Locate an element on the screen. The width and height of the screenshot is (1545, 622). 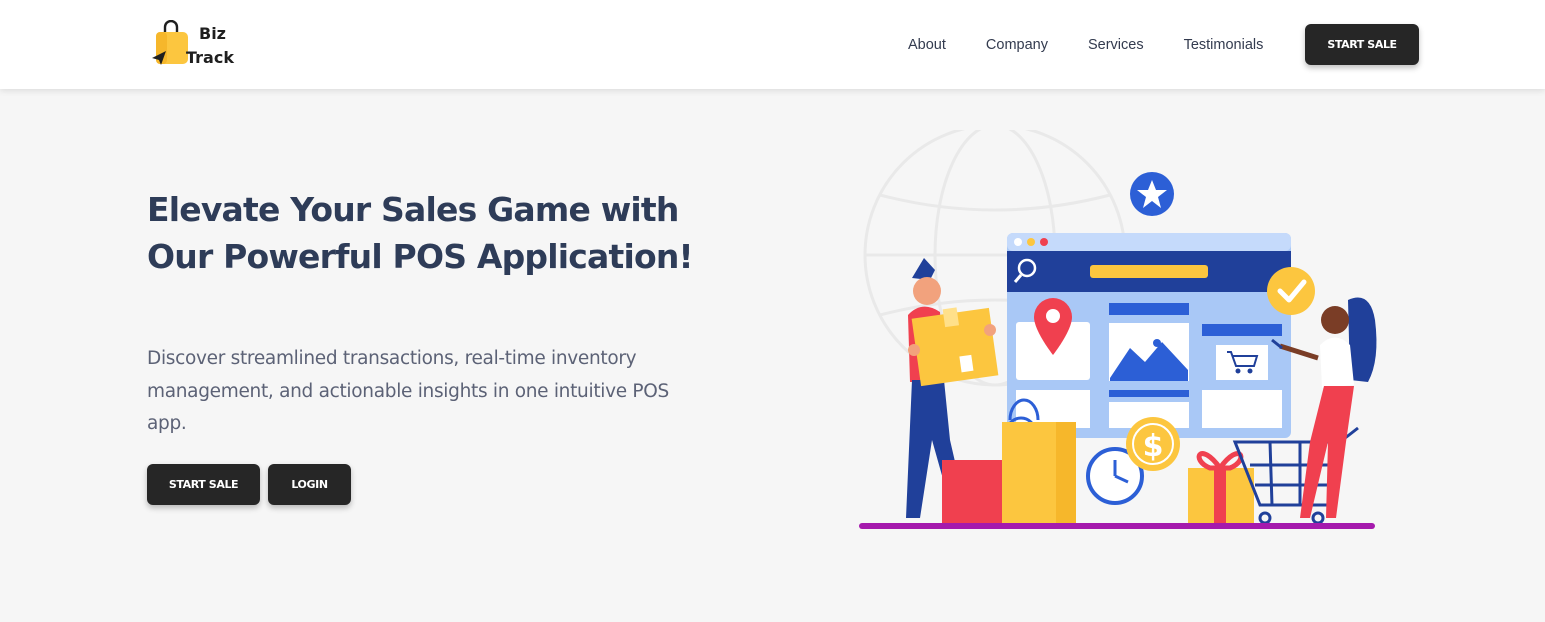
start-sale-button: START SALE is located at coordinates (203, 484).